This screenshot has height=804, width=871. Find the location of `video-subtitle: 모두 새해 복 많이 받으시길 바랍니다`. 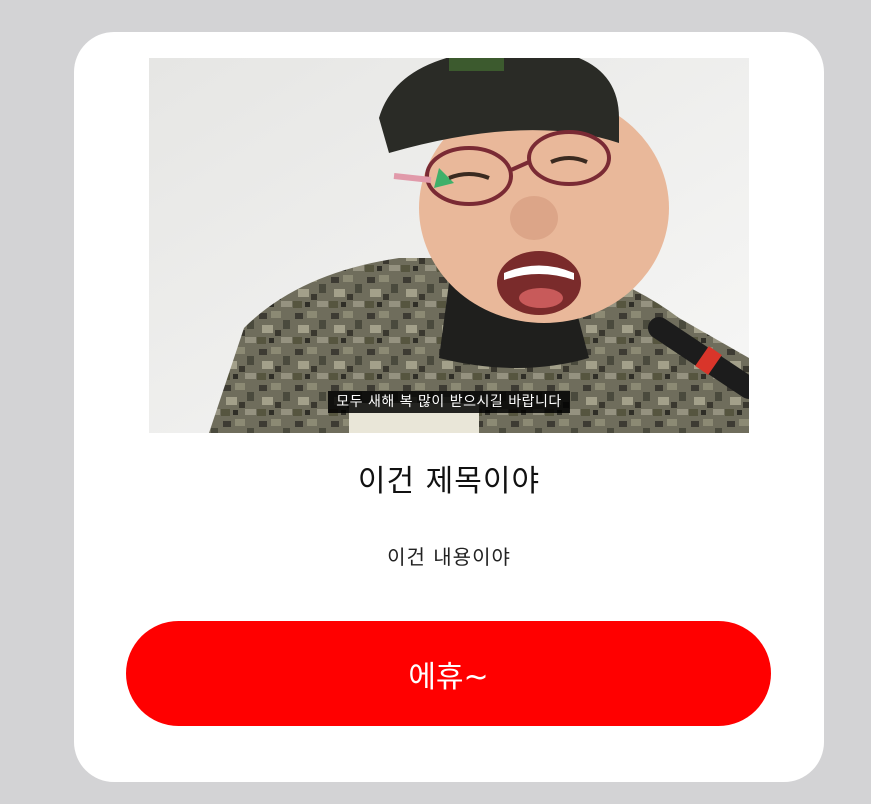

video-subtitle: 모두 새해 복 많이 받으시길 바랍니다 is located at coordinates (449, 402).